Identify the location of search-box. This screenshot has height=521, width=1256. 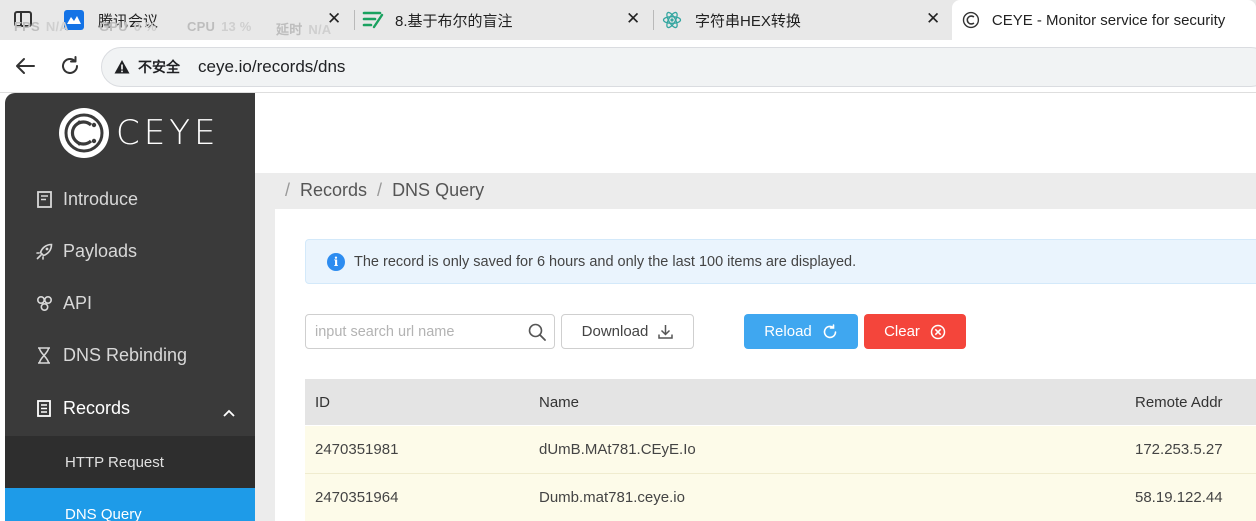
(430, 331).